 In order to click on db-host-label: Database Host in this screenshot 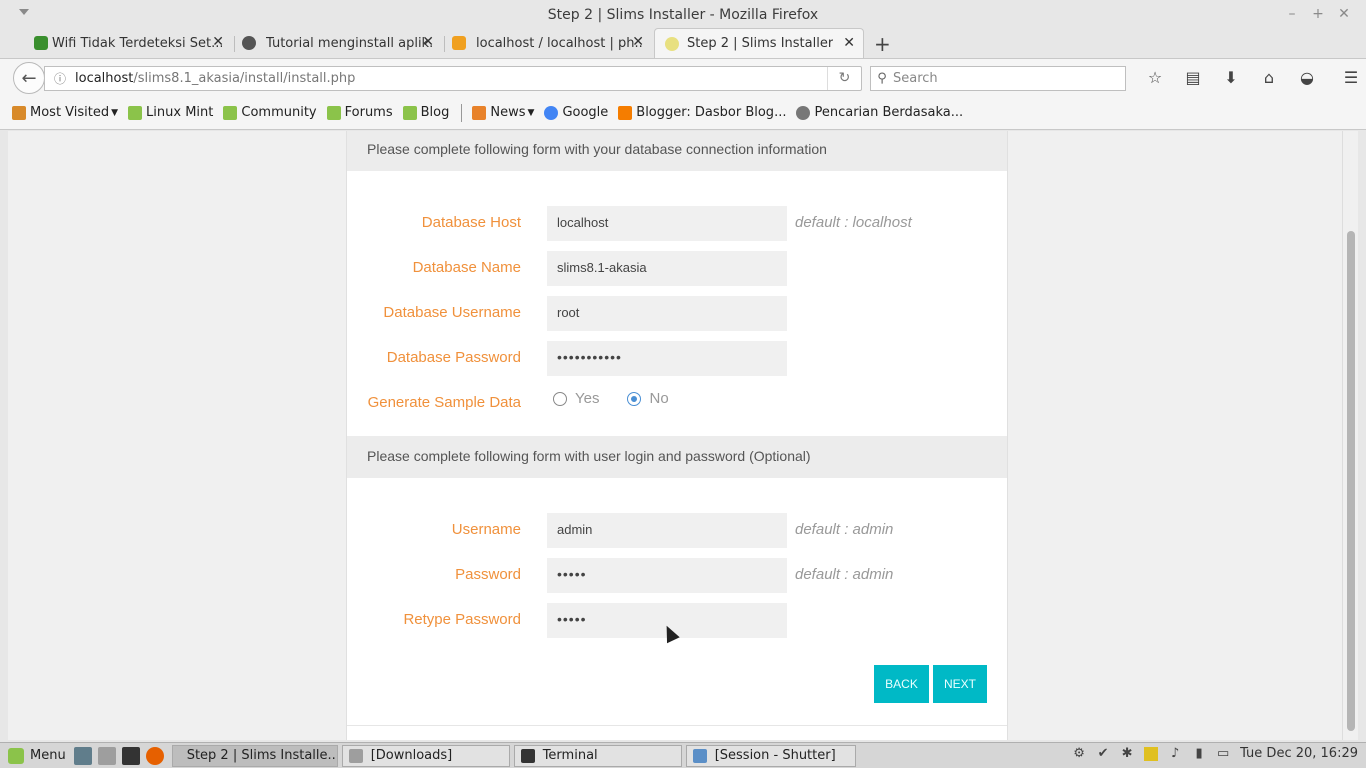, I will do `click(471, 222)`.